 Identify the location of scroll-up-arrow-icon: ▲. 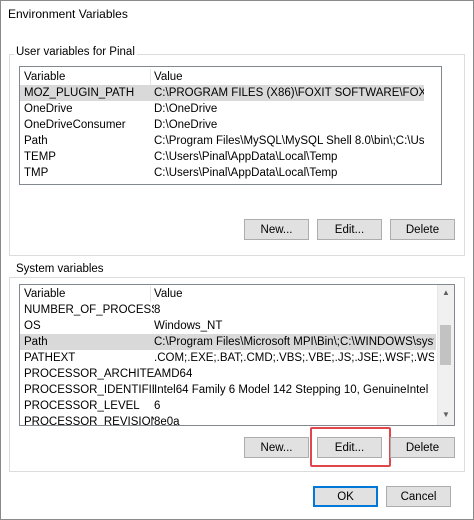
(446, 293).